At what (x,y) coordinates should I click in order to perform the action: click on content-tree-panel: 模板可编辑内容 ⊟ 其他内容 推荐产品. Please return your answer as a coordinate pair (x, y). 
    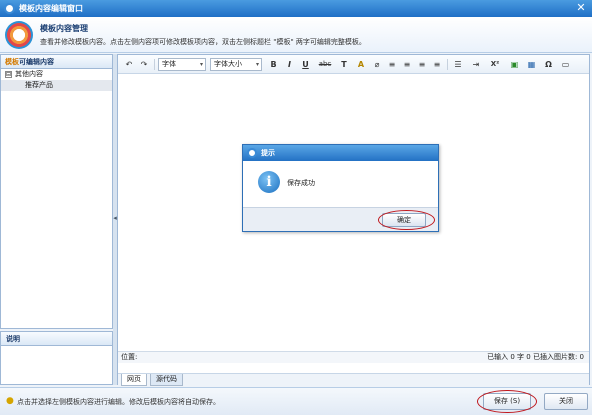
    Looking at the image, I should click on (56, 191).